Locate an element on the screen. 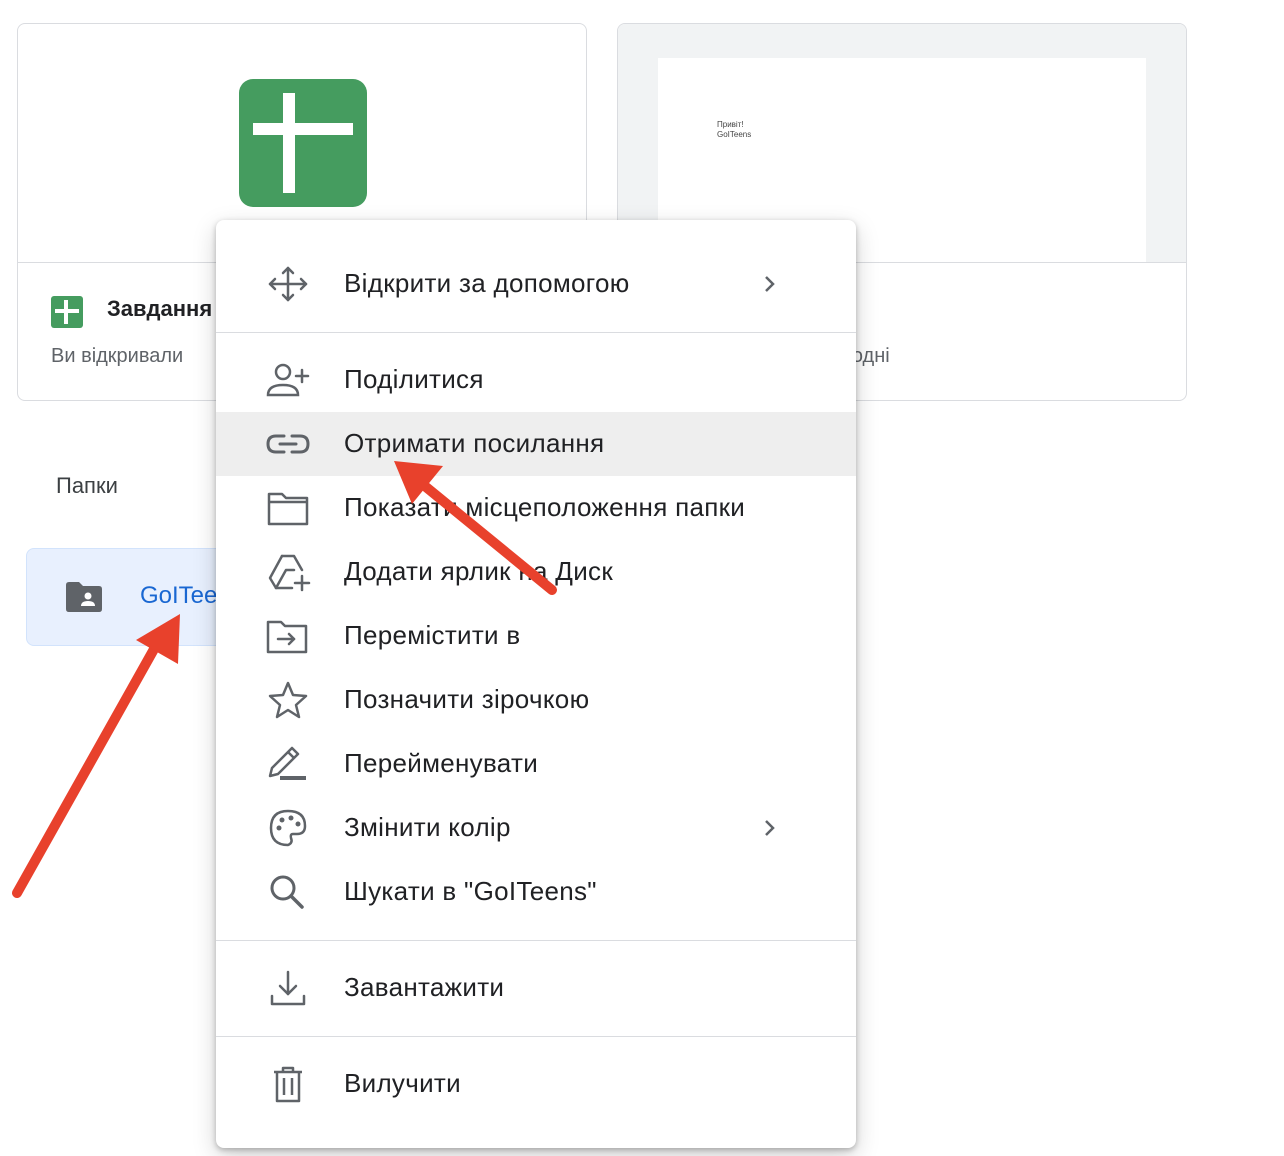  shared-folder-icon is located at coordinates (84, 597).